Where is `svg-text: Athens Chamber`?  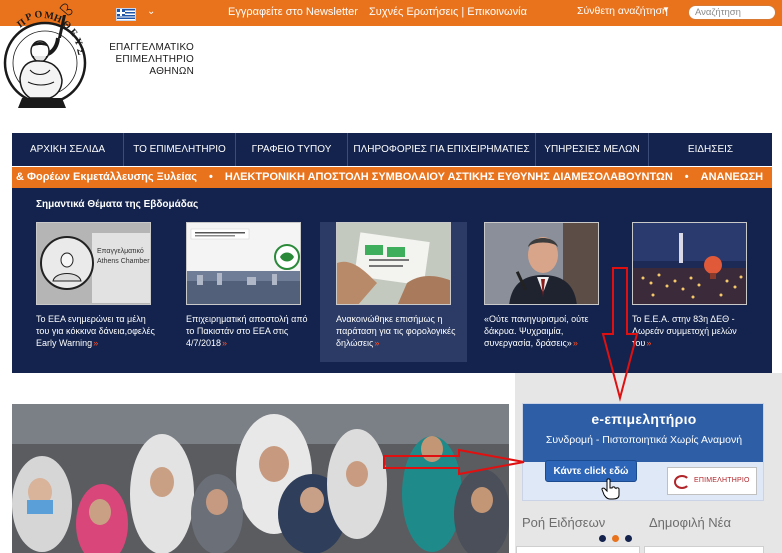 svg-text: Athens Chamber is located at coordinates (123, 261).